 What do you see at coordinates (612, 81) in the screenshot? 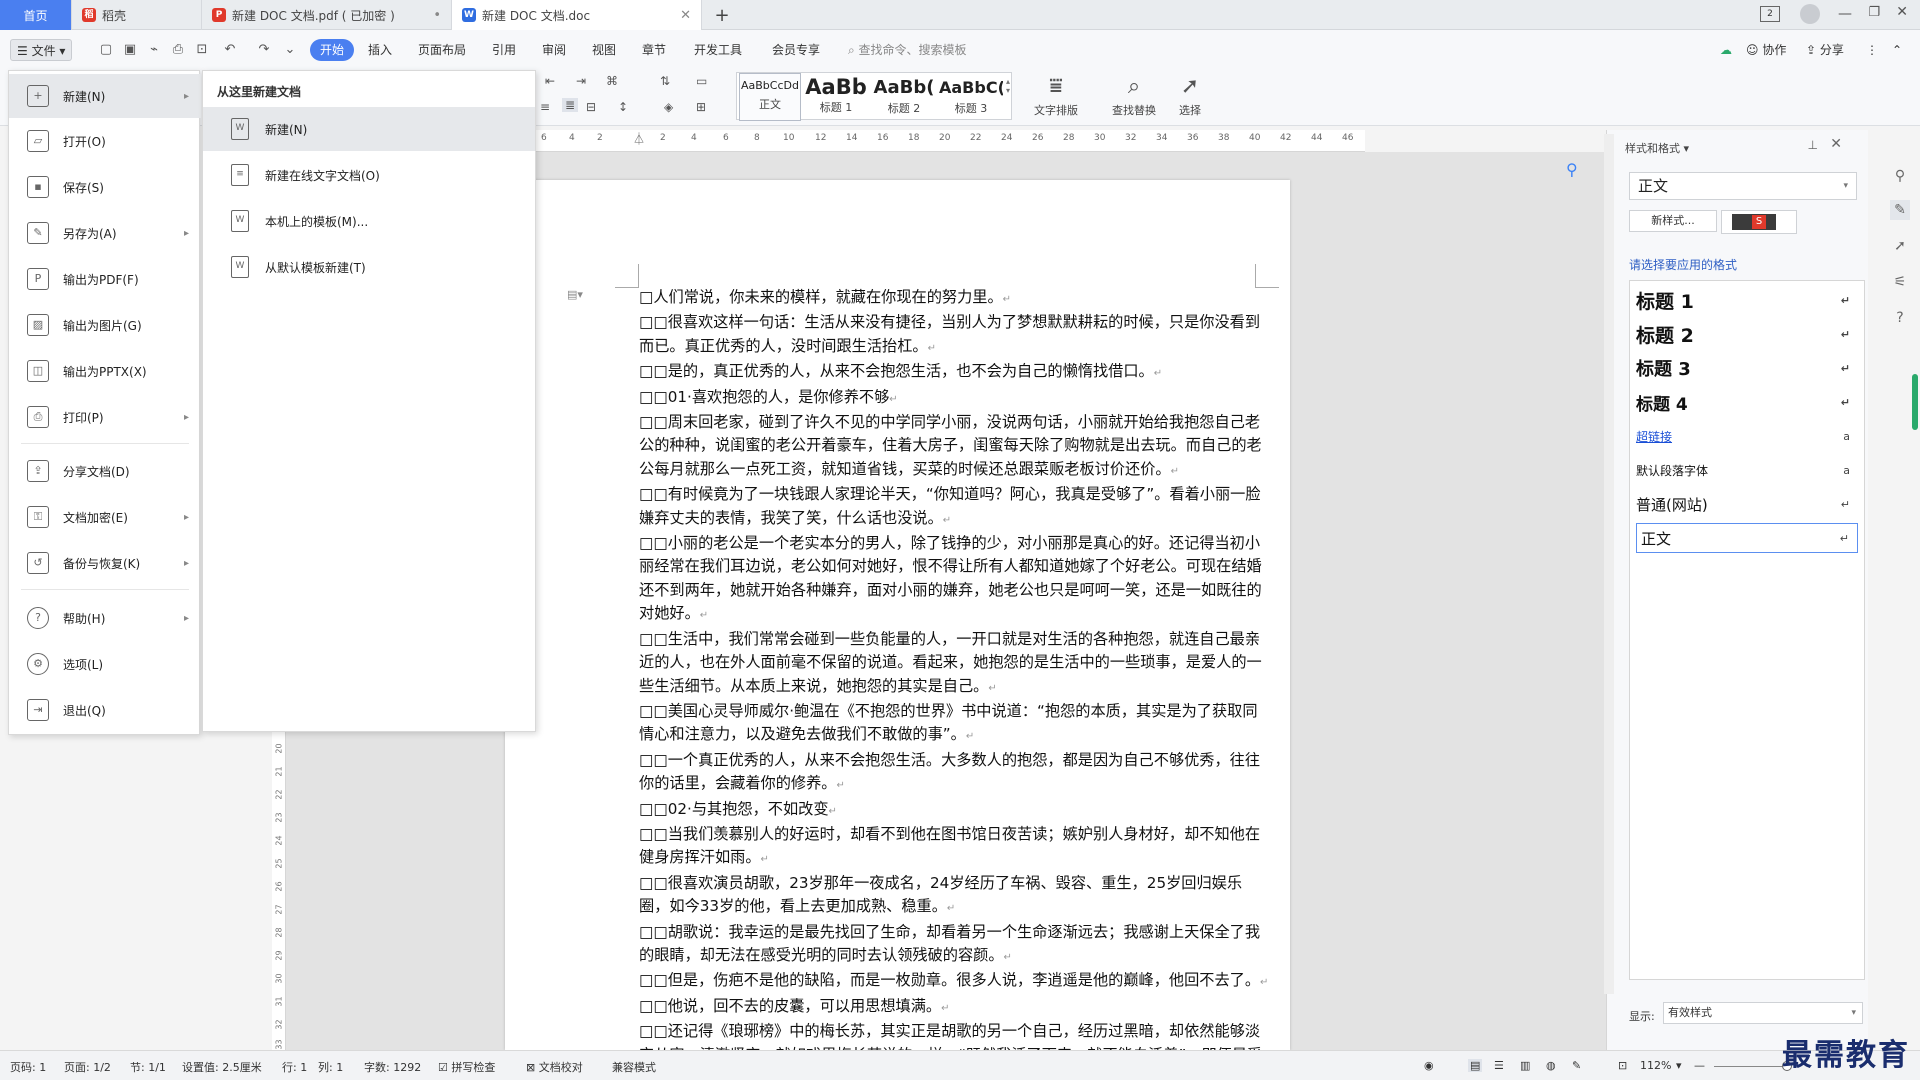
I see `chinese-layout-icon: ⌘` at bounding box center [612, 81].